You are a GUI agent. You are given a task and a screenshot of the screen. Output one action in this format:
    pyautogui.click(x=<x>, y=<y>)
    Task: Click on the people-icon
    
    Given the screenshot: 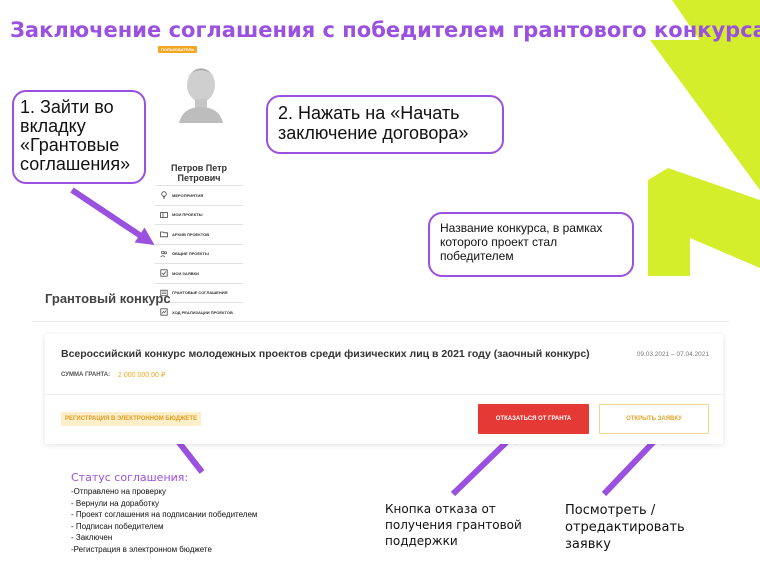 What is the action you would take?
    pyautogui.click(x=163, y=253)
    